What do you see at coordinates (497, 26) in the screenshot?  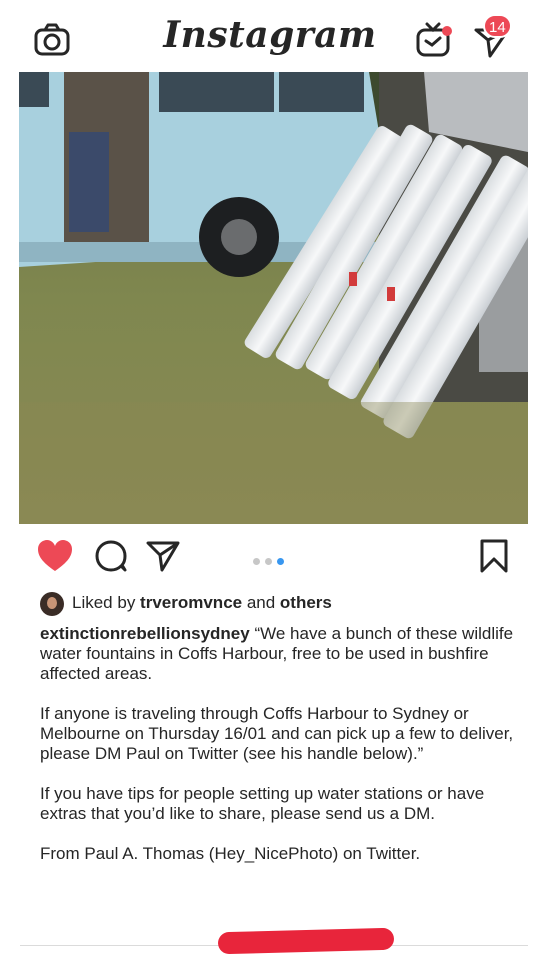 I see `notification-badge: 14` at bounding box center [497, 26].